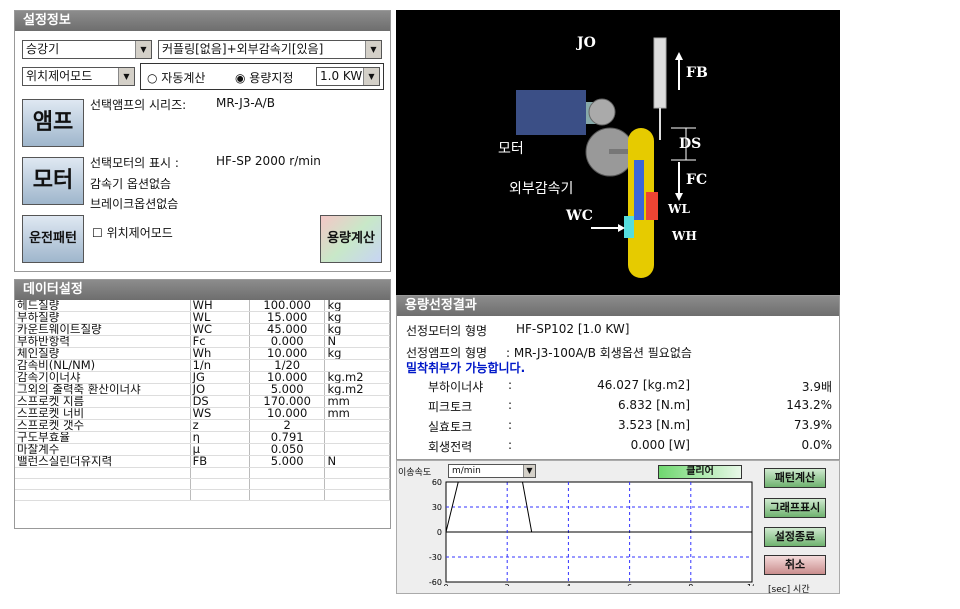 This screenshot has width=960, height=609. Describe the element at coordinates (220, 353) in the screenshot. I see `param-symbol: Wh` at that location.